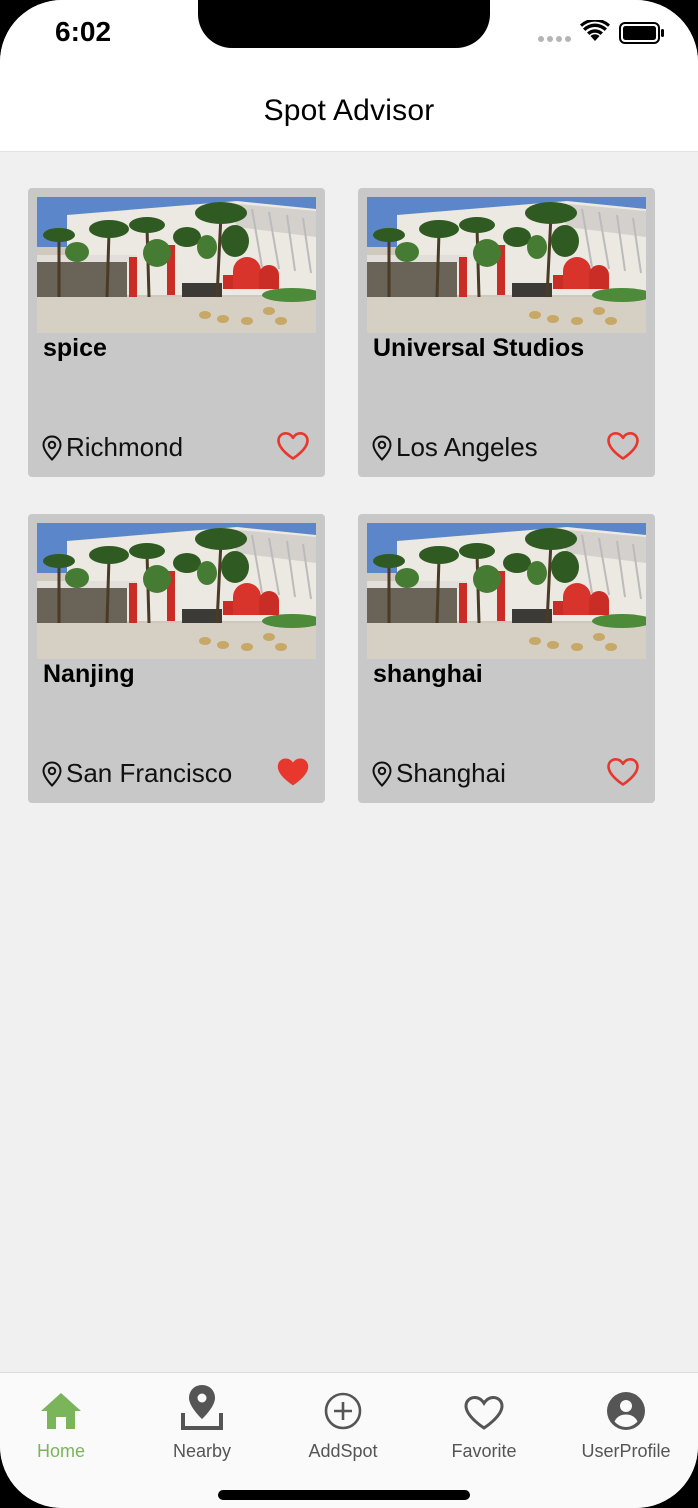 The width and height of the screenshot is (698, 1508). I want to click on spot-location: Shanghai, so click(439, 773).